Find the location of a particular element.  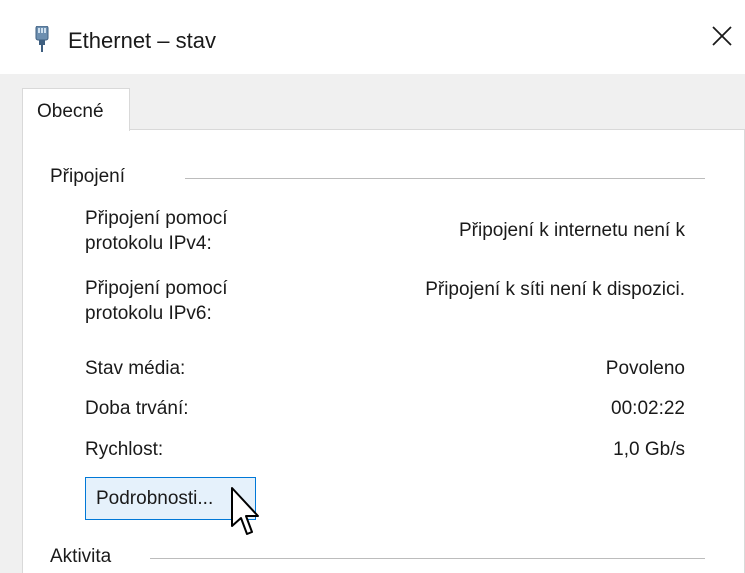

ipv6-label-line2: protokolu IPv6: is located at coordinates (148, 313).